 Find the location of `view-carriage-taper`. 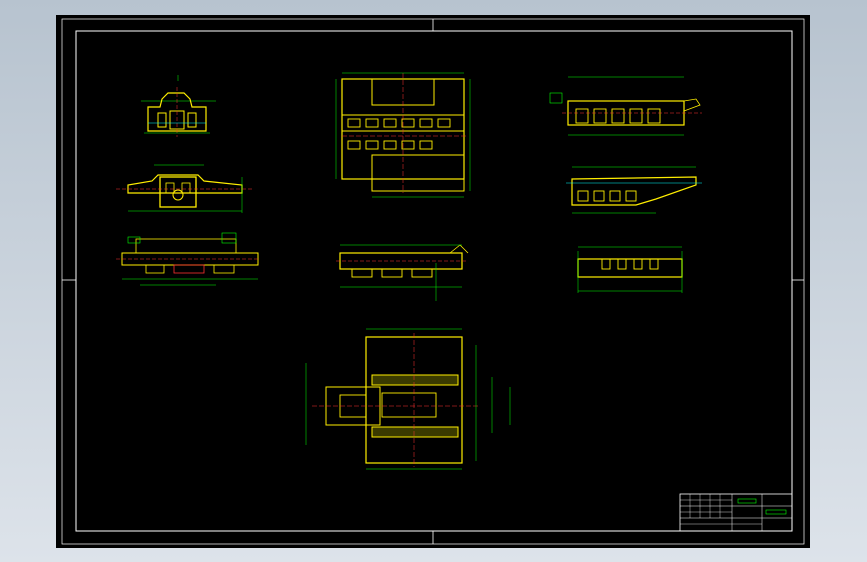

view-carriage-taper is located at coordinates (634, 190).